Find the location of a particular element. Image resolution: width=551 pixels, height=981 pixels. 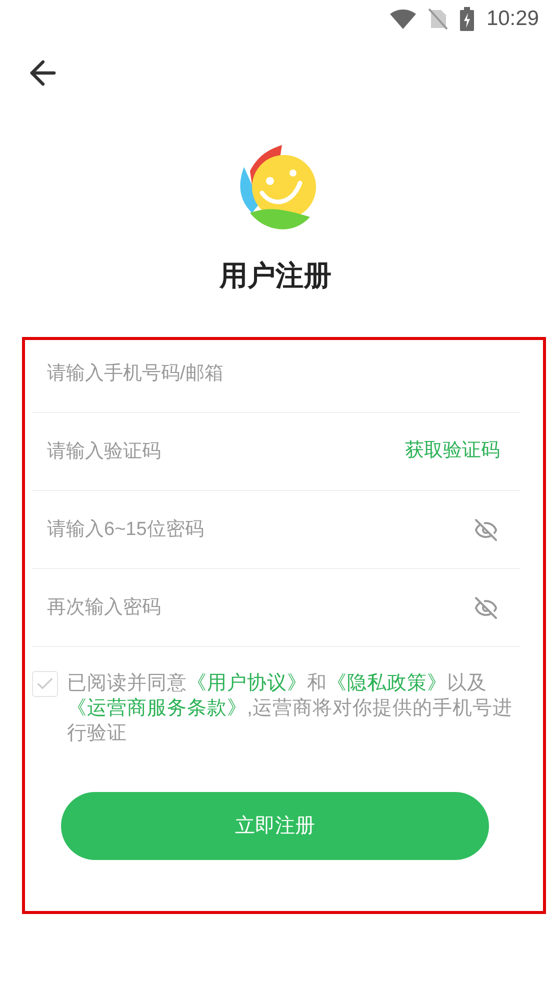

input-field: 请输入6~15位密码 is located at coordinates (253, 529).